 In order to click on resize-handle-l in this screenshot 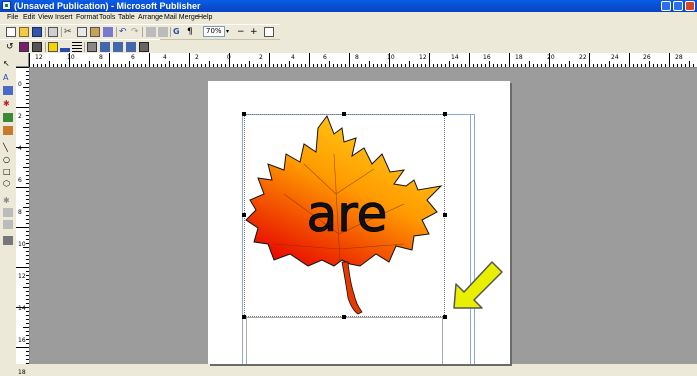, I will do `click(244, 215)`.